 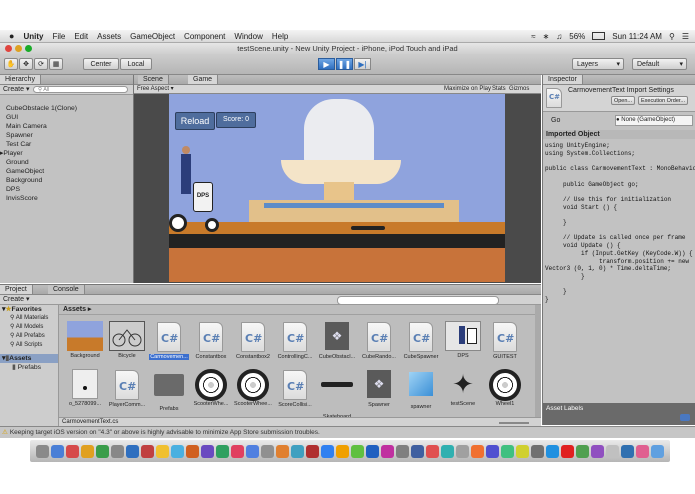 What do you see at coordinates (599, 36) in the screenshot?
I see `battery-icon` at bounding box center [599, 36].